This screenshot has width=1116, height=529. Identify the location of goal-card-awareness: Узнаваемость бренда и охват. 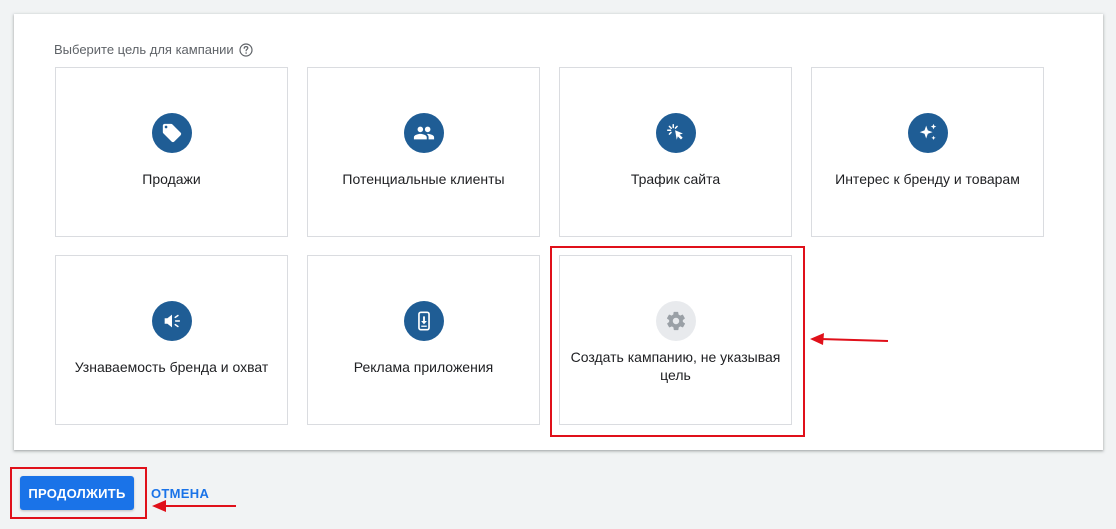
(171, 340).